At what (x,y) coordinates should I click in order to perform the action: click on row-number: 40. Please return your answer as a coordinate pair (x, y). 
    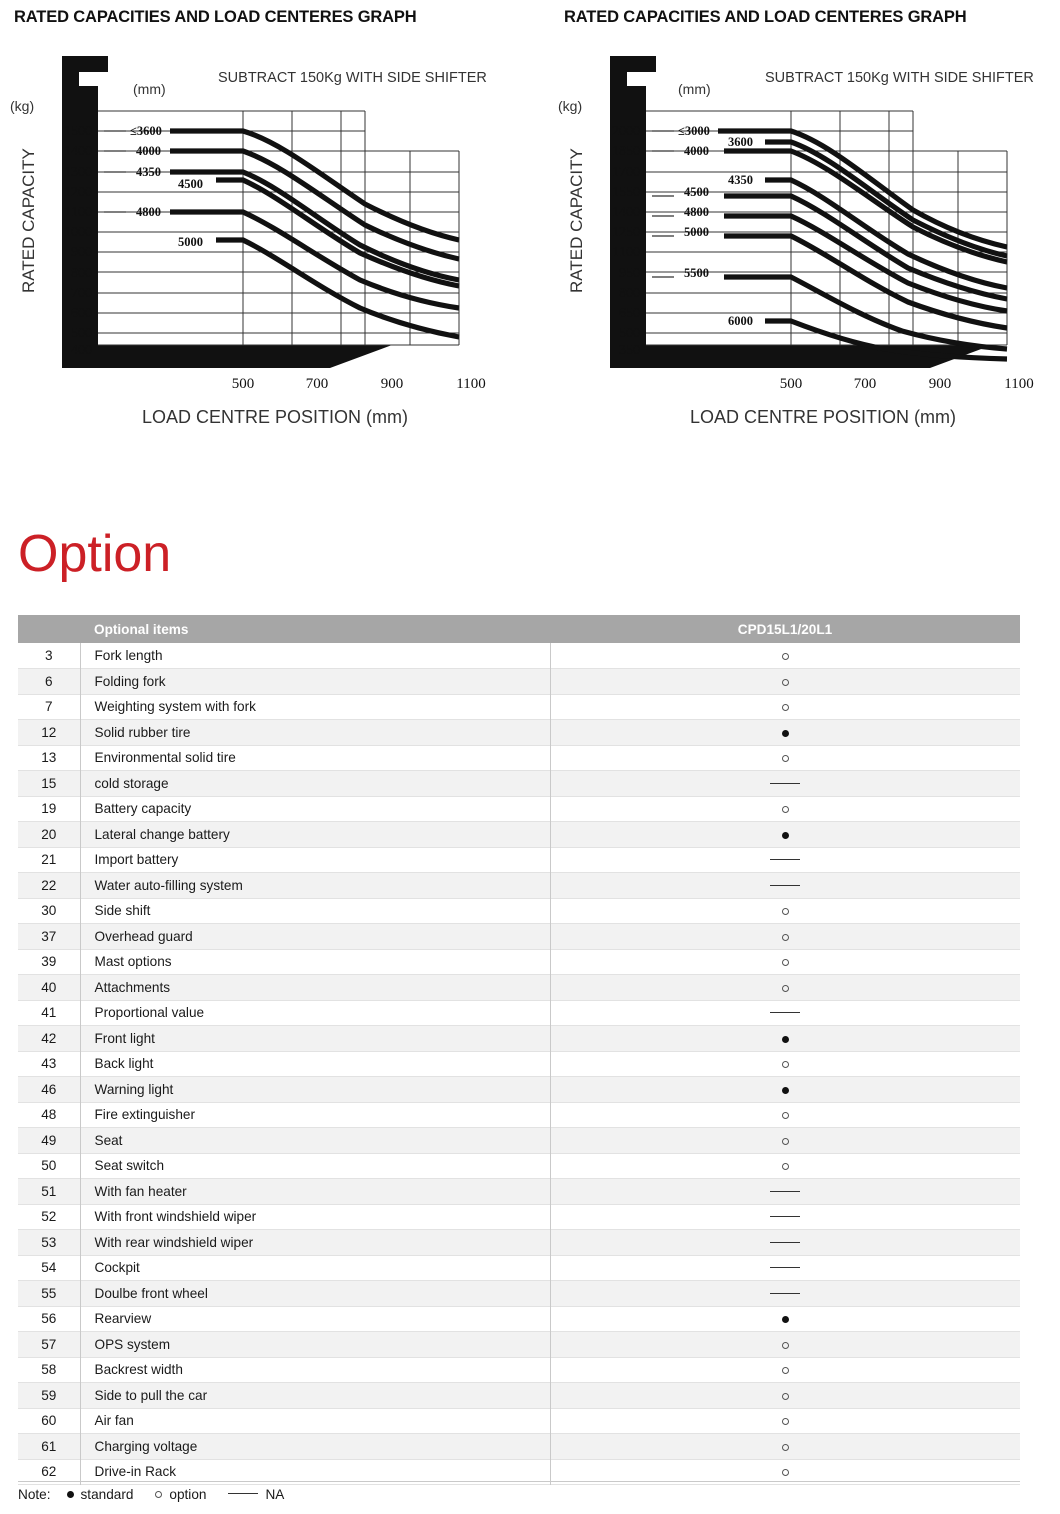
    Looking at the image, I should click on (49, 987).